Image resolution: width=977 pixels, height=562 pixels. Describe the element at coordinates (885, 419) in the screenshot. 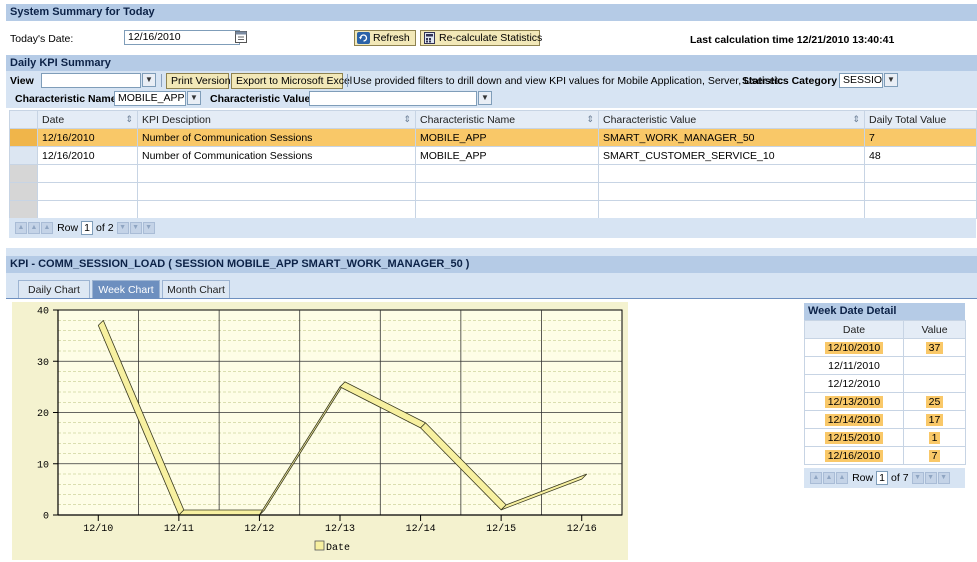

I see `week-row: 12/14/2010 17` at that location.